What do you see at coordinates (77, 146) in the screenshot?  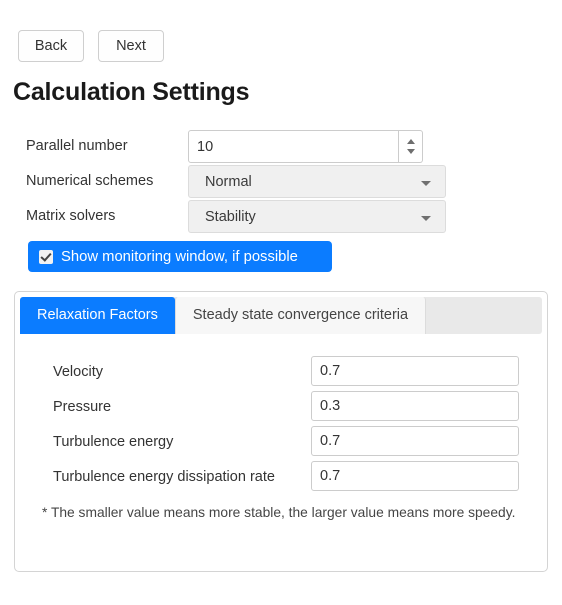 I see `parallel-number-label: Parallel number` at bounding box center [77, 146].